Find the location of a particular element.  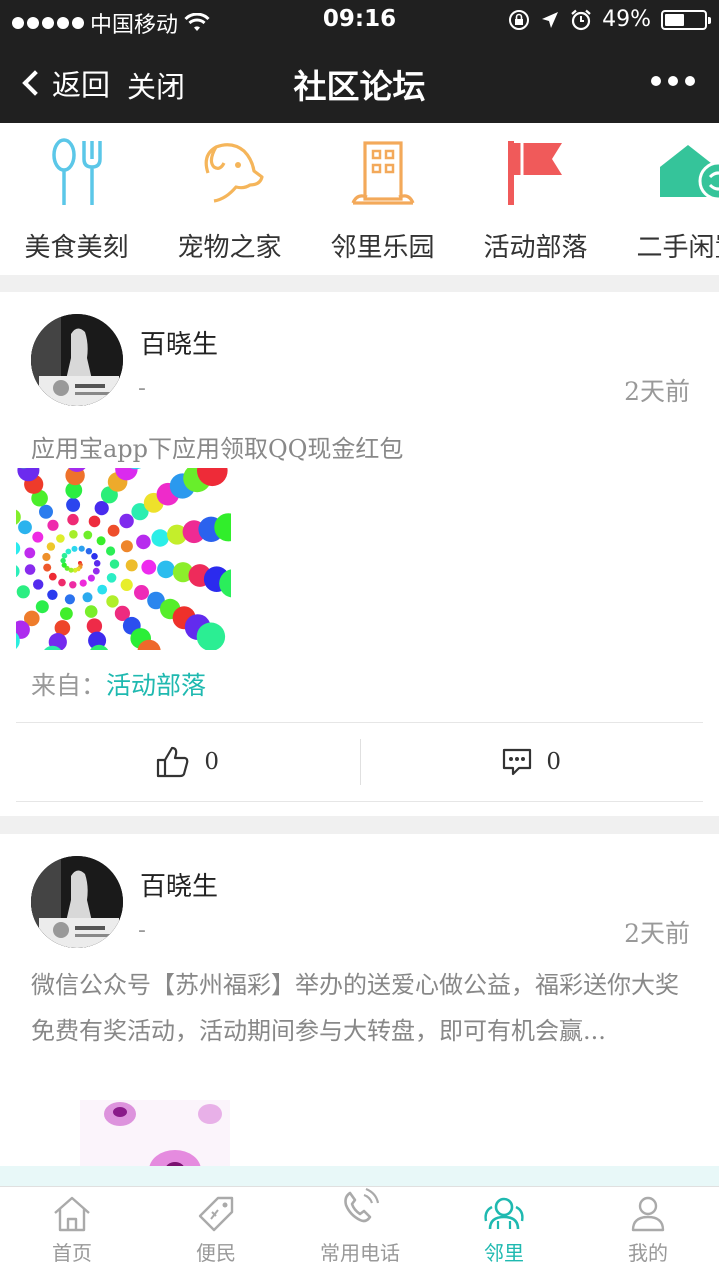

post-source: 来自：活动部落 is located at coordinates (118, 684).